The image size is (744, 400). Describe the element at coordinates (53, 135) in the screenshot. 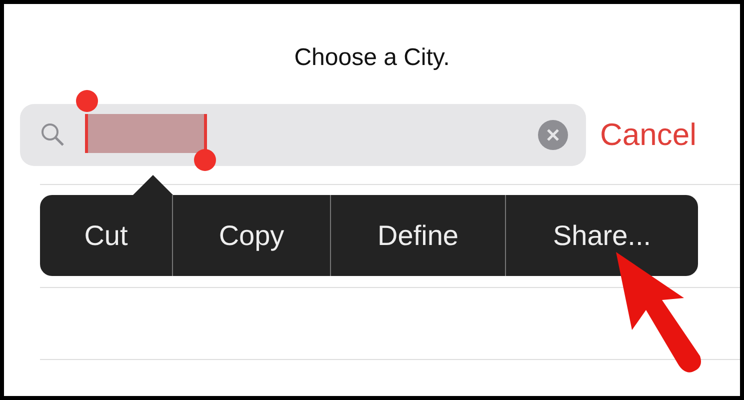

I see `search-icon` at that location.